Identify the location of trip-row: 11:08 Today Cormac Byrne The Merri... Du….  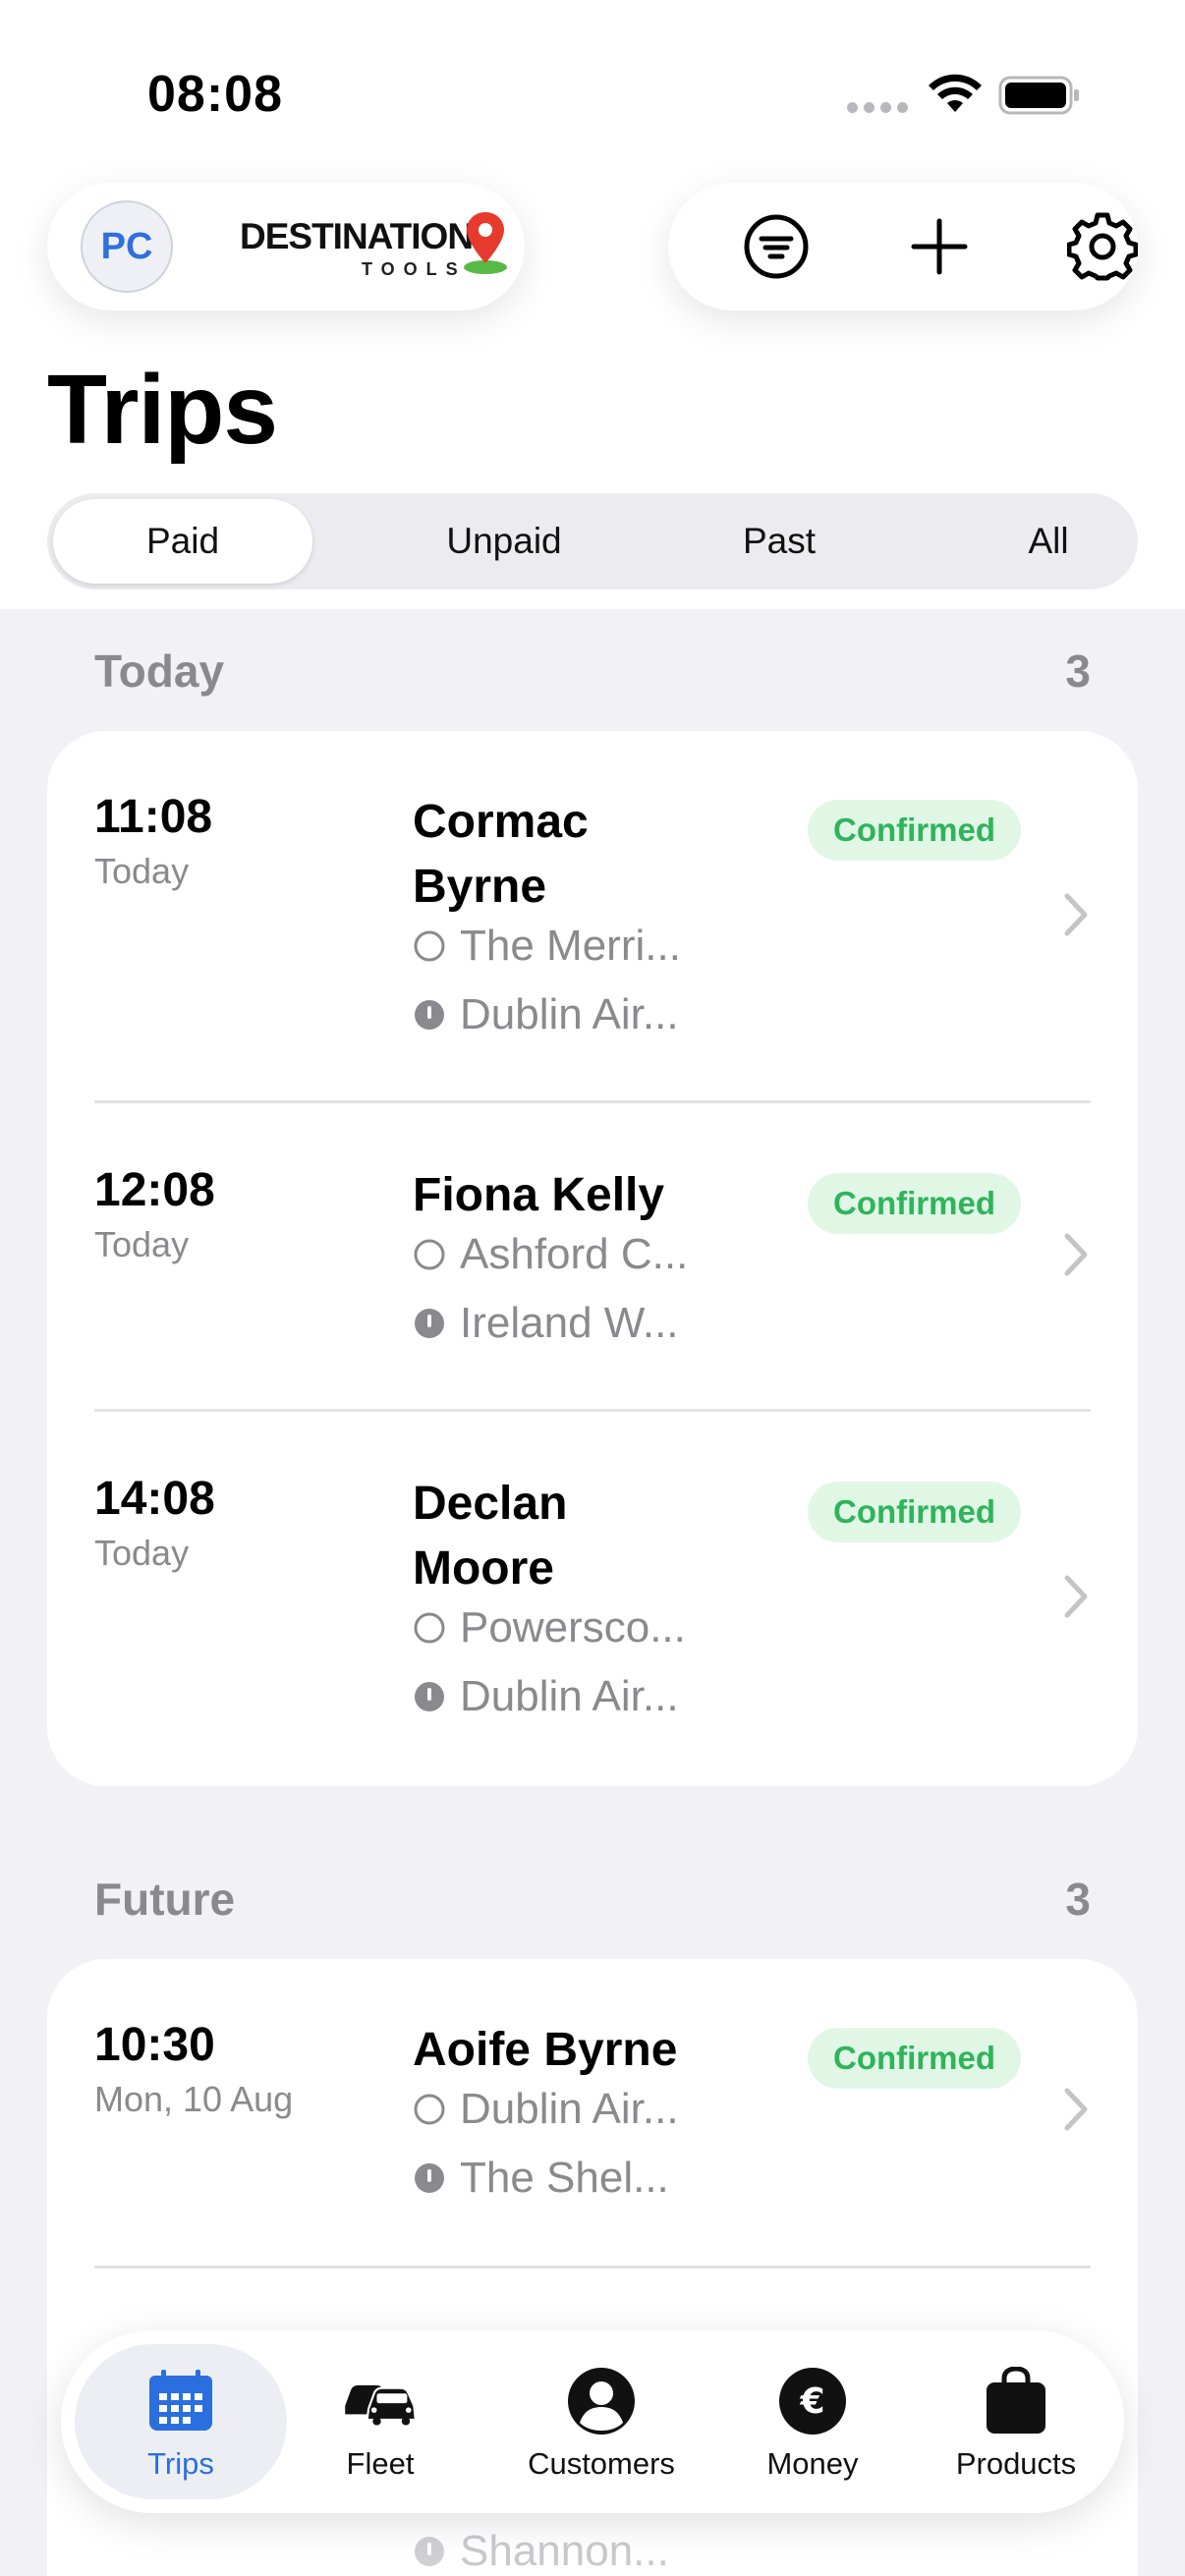
(592, 937).